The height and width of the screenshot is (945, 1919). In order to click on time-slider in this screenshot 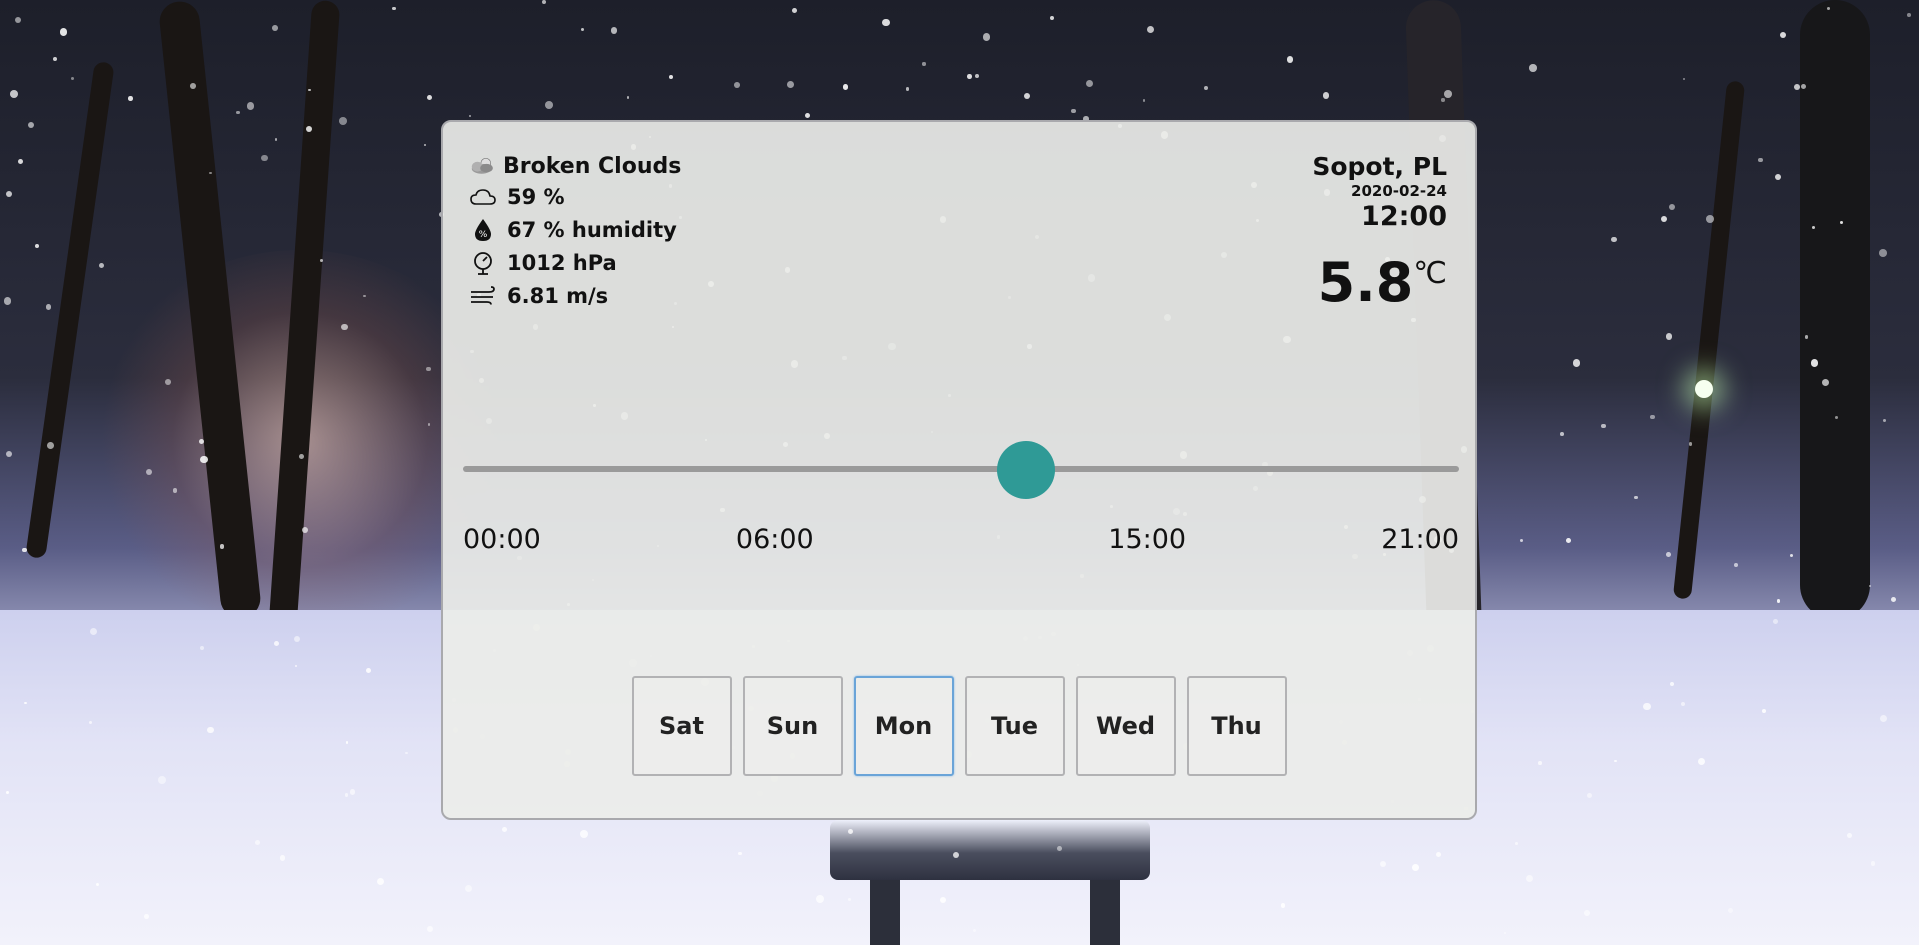, I will do `click(961, 470)`.